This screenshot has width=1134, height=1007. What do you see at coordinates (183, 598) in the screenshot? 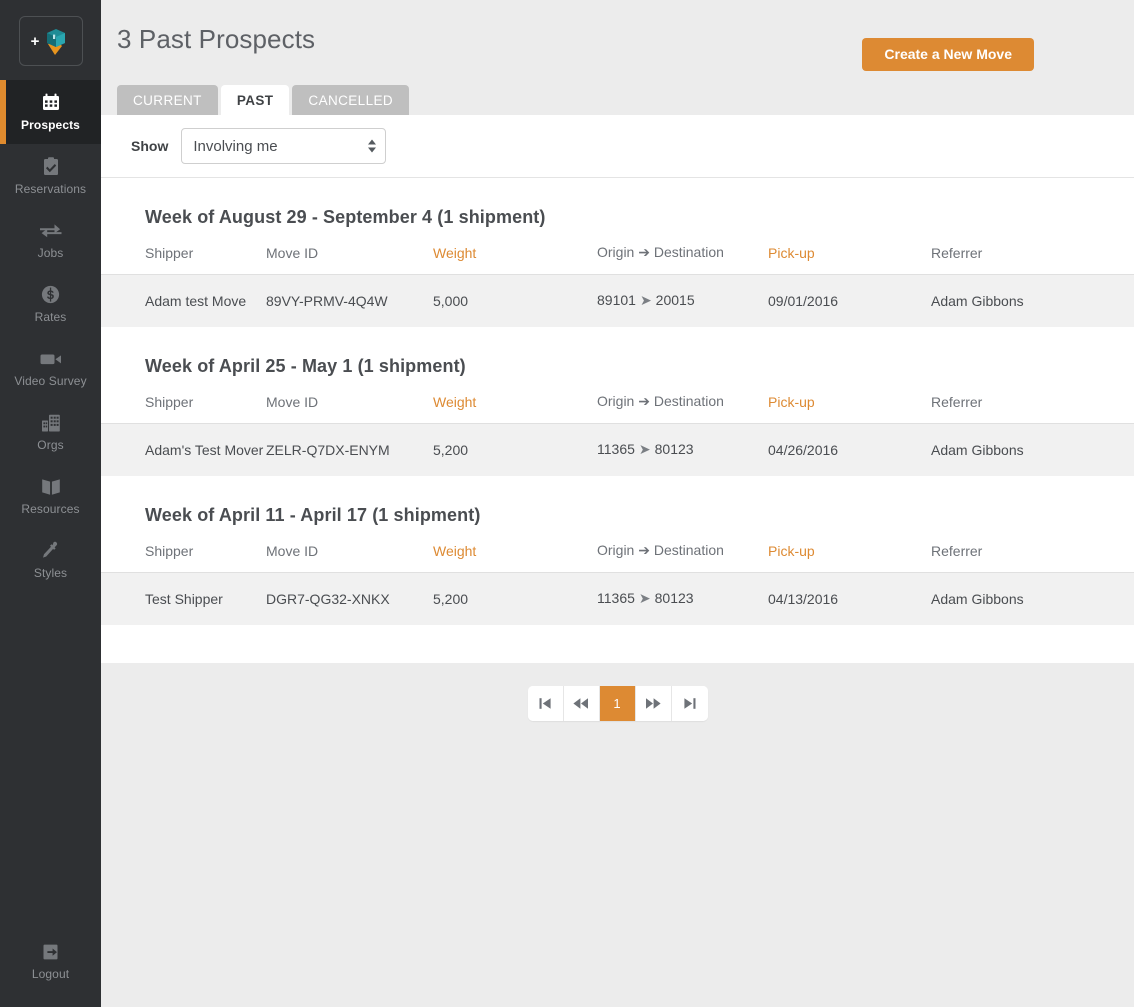
I see `cell-shipper: Test Shipper` at bounding box center [183, 598].